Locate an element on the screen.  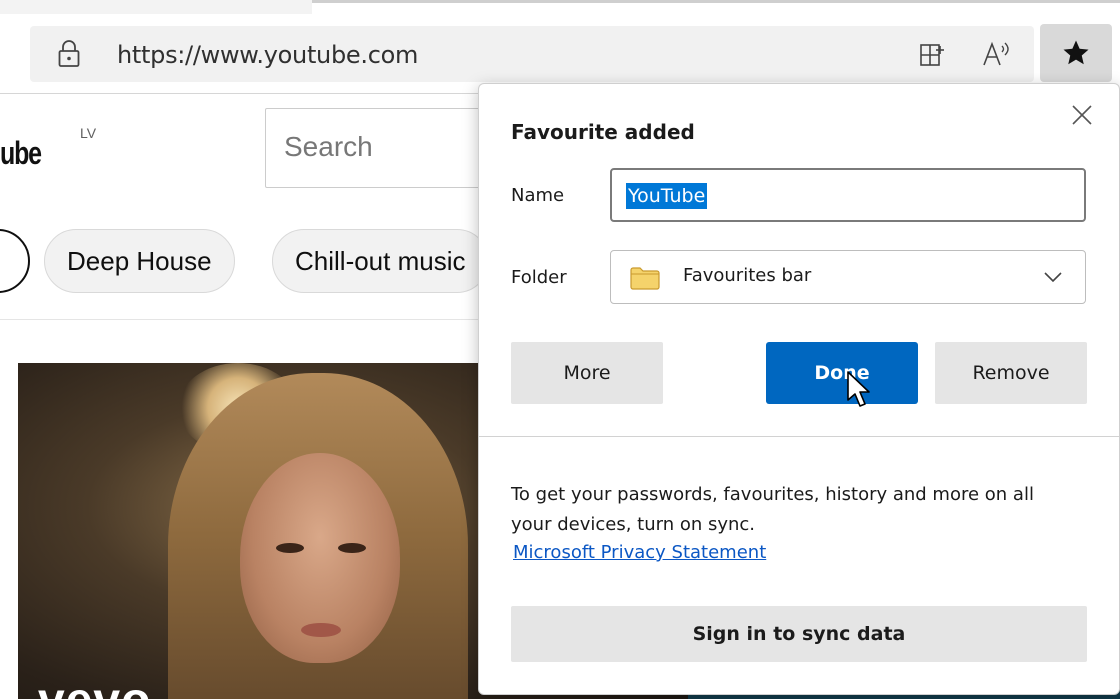
done-button: Done is located at coordinates (842, 373).